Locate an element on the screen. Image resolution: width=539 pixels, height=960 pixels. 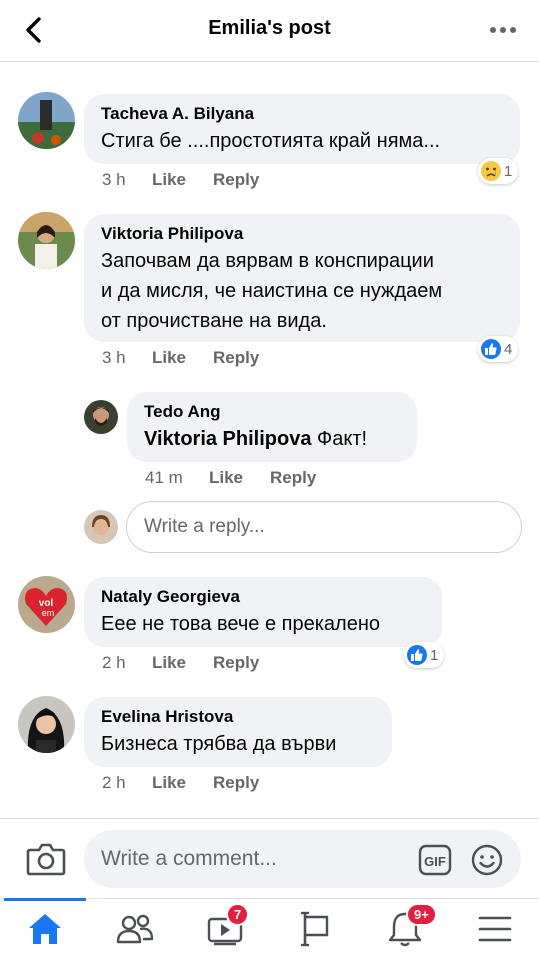
pages-flag-icon is located at coordinates (315, 929).